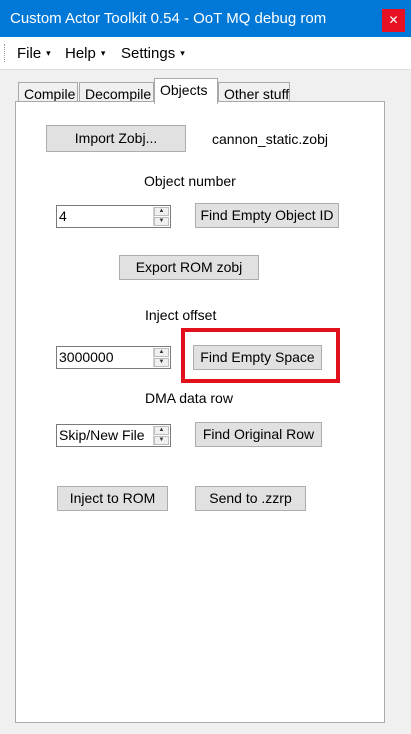 The width and height of the screenshot is (411, 734). I want to click on inject-offset-stepper: 3000000 ▲ ▼, so click(113, 357).